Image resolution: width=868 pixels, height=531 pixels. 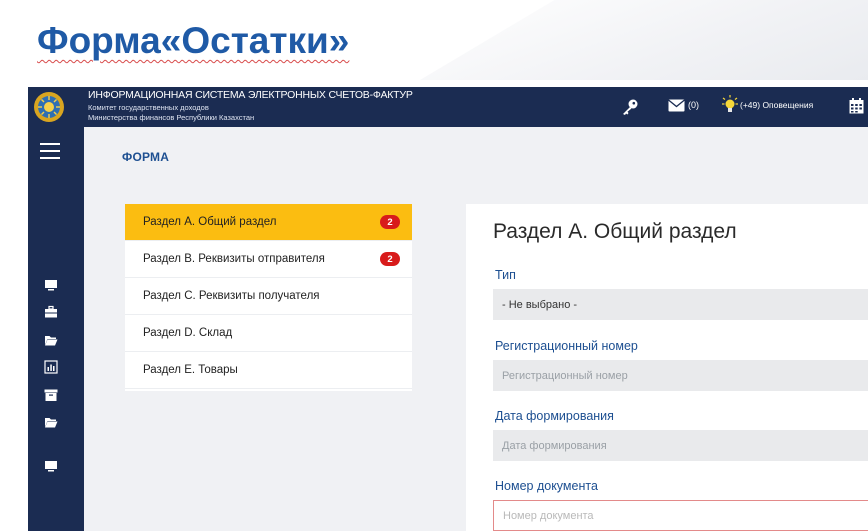 What do you see at coordinates (148, 107) in the screenshot?
I see `system-subtitle-line1: Комитет государственных доходов` at bounding box center [148, 107].